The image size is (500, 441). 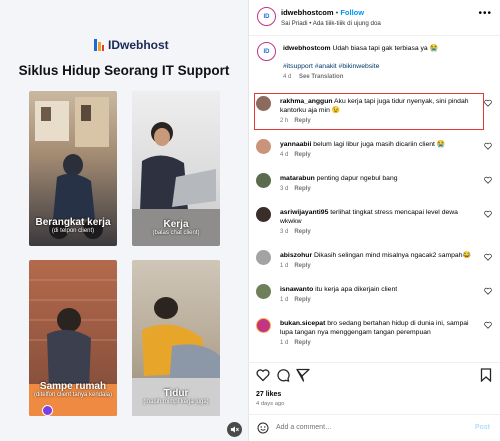 What do you see at coordinates (263, 428) in the screenshot?
I see `emoji-icon` at bounding box center [263, 428].